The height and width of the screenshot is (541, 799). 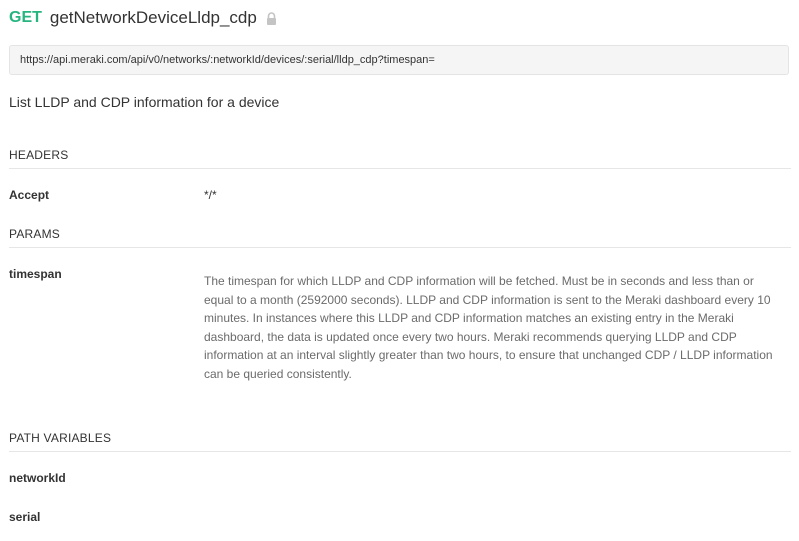 What do you see at coordinates (400, 237) in the screenshot?
I see `params-section-title: PARAMS` at bounding box center [400, 237].